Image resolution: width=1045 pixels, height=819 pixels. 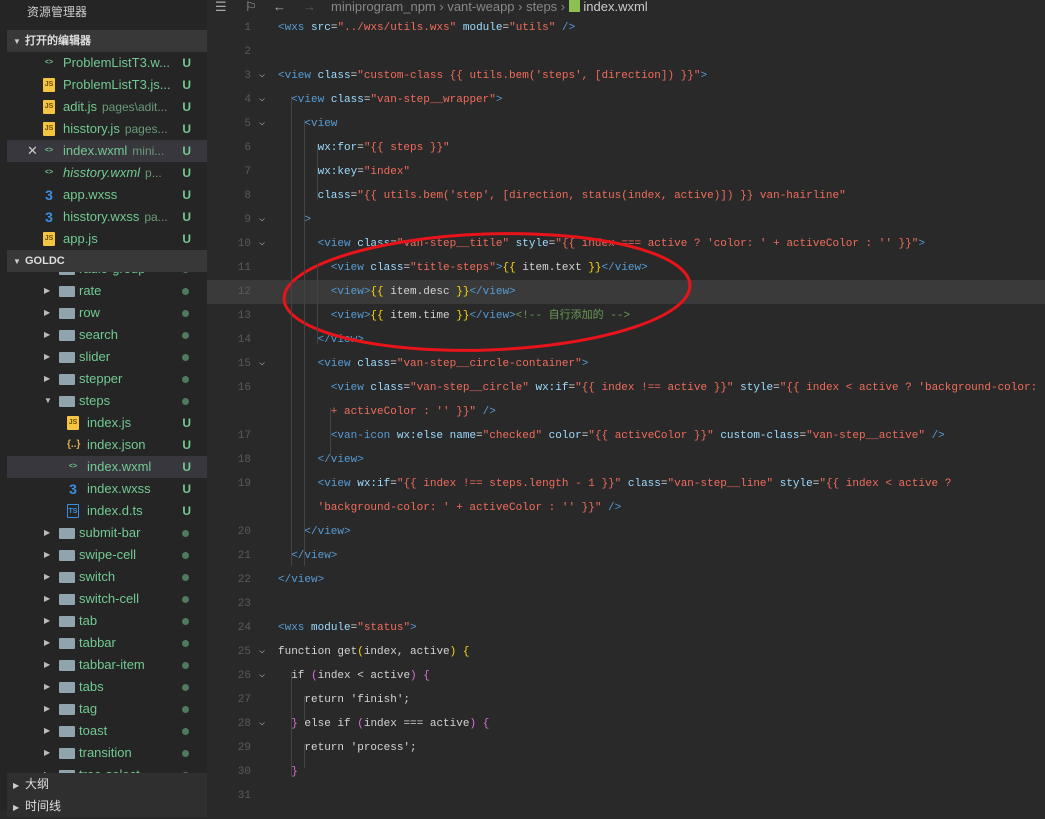 What do you see at coordinates (626, 292) in the screenshot?
I see `code-line: 12 <view>{{ item.desc }}</view>` at bounding box center [626, 292].